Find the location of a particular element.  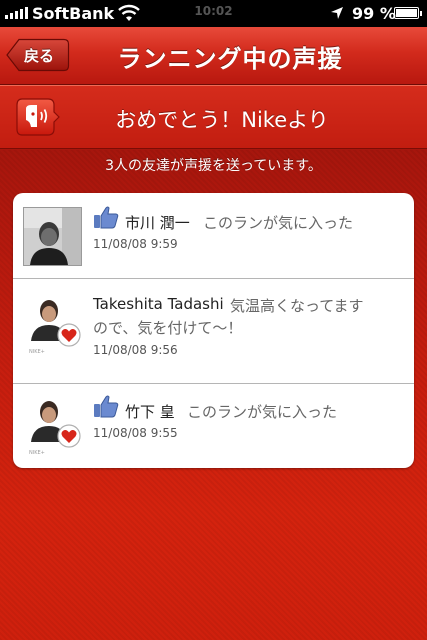

sender-name: Takeshita Tadashi is located at coordinates (158, 304).